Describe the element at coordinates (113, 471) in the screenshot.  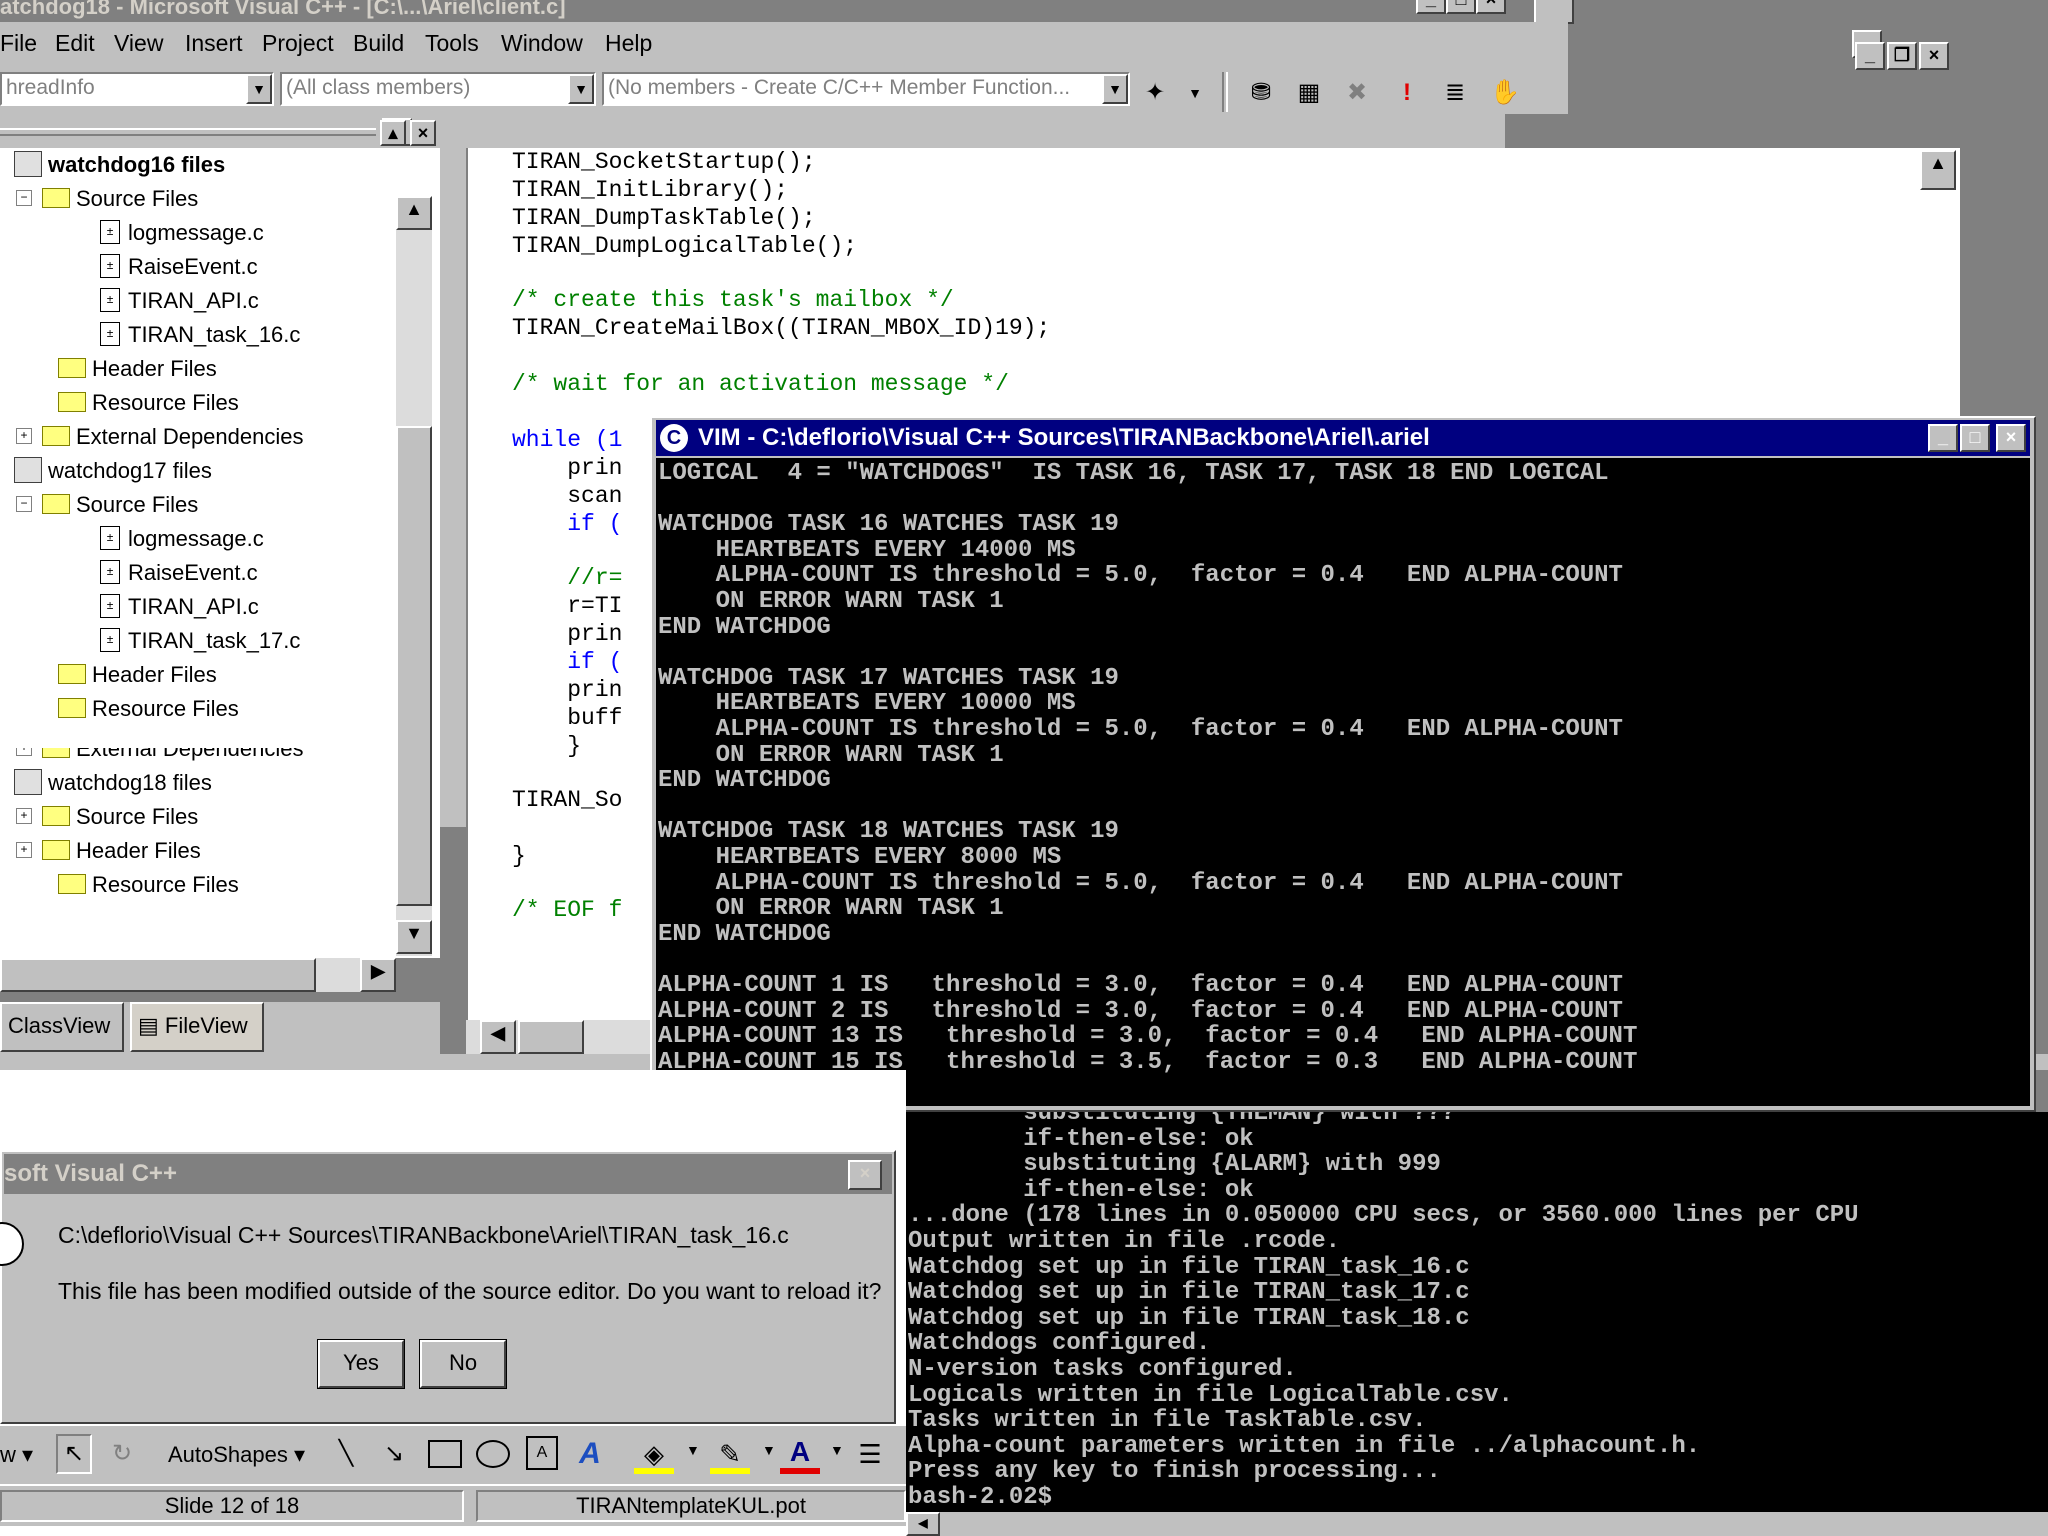
I see `tree-project-watchdog17: watchdog17 files` at that location.